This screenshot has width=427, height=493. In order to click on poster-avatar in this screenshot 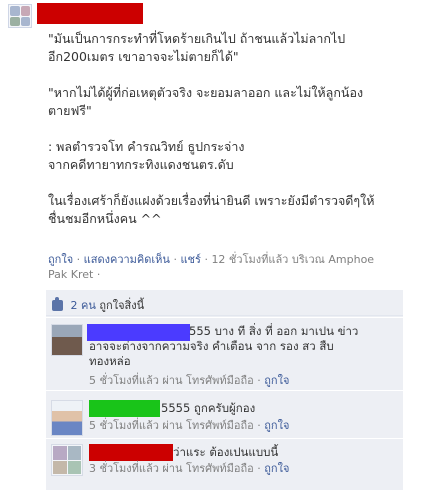, I will do `click(20, 16)`.